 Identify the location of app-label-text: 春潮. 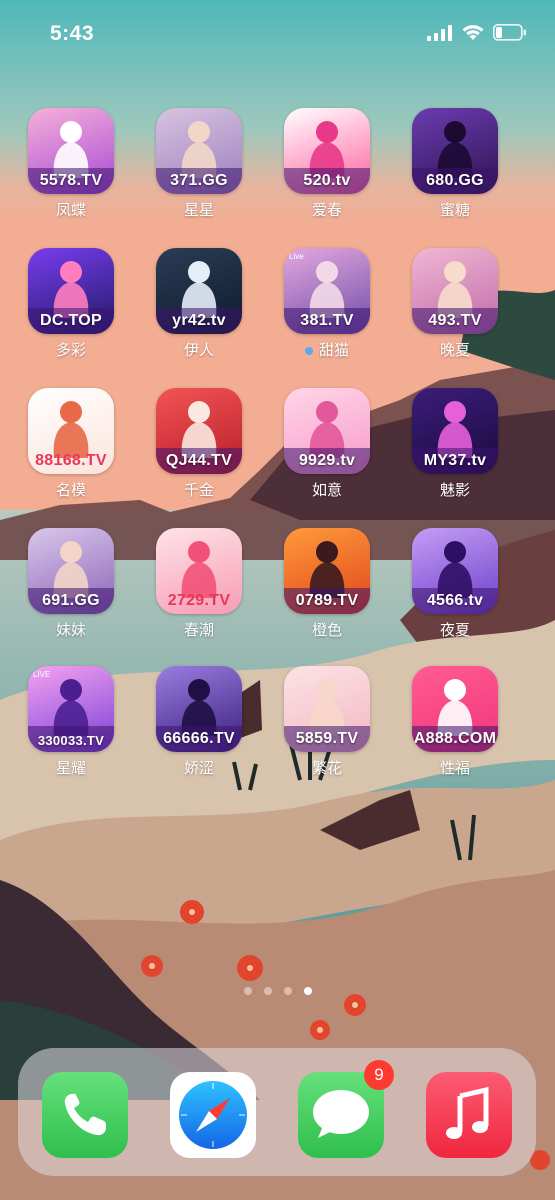
(198, 630).